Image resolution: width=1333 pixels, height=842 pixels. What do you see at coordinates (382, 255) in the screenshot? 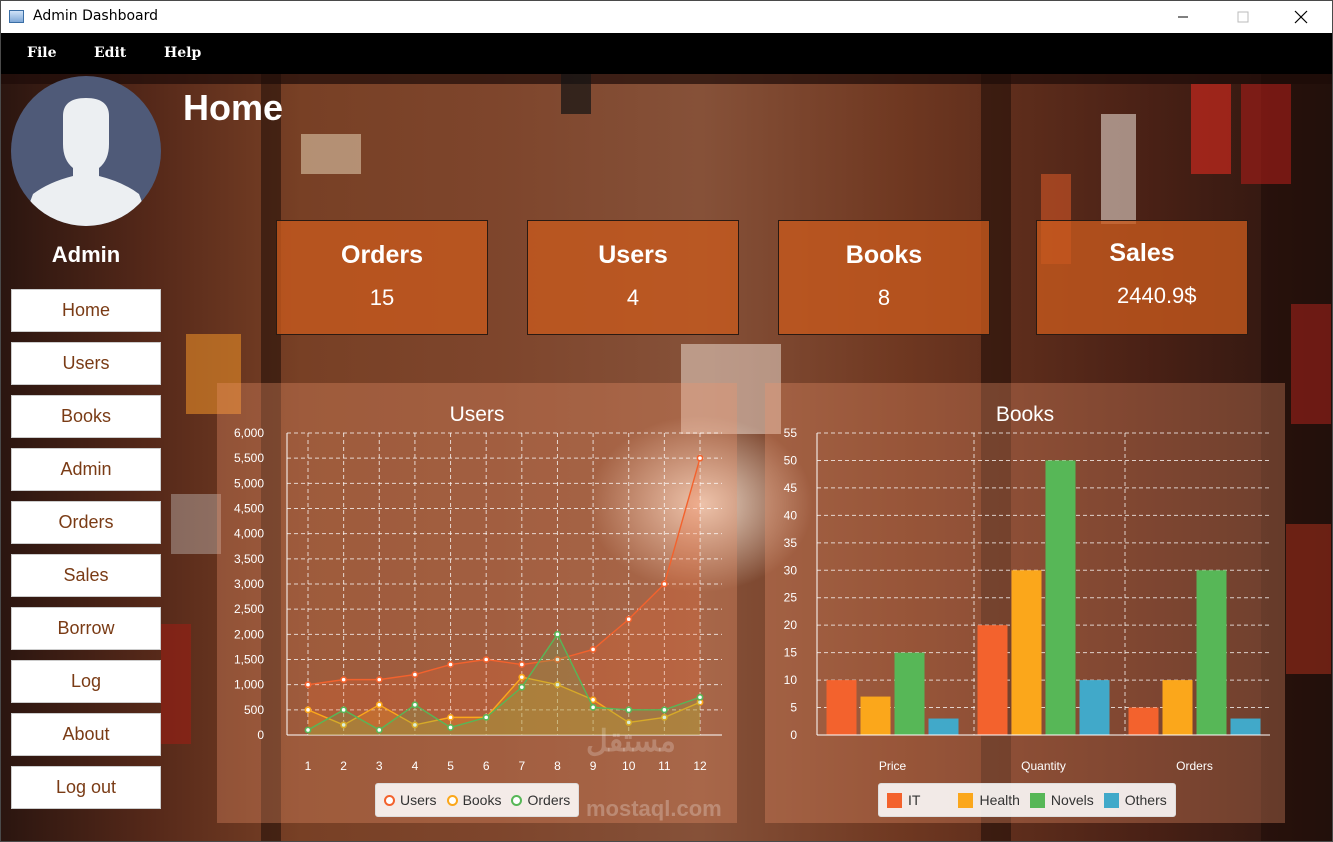
I see `stat-label: Orders` at bounding box center [382, 255].